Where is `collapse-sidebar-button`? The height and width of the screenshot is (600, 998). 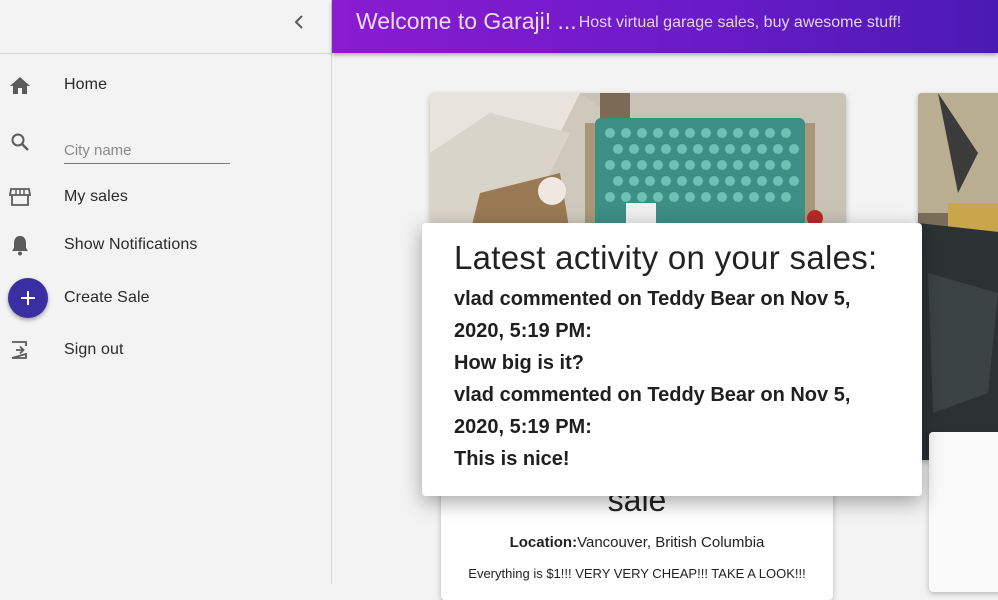 collapse-sidebar-button is located at coordinates (299, 22).